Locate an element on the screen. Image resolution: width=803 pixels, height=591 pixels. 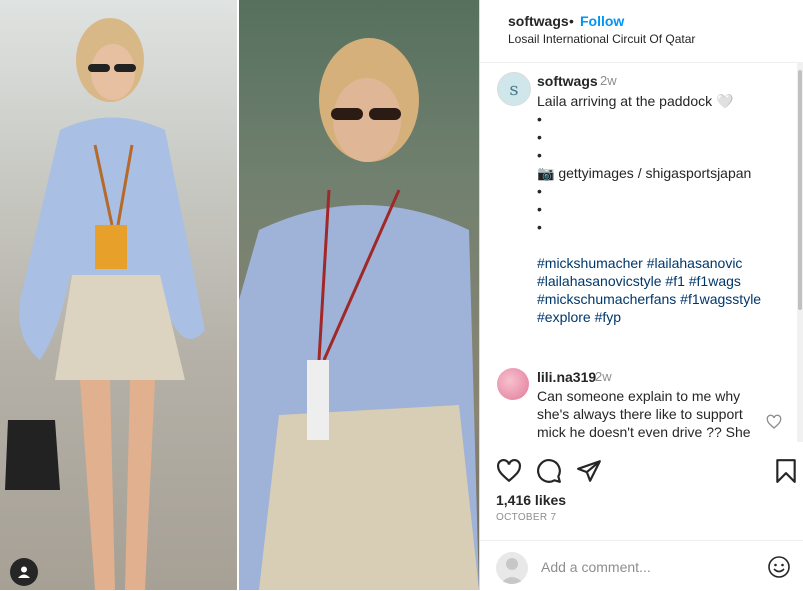
comment-input is located at coordinates (646, 567).